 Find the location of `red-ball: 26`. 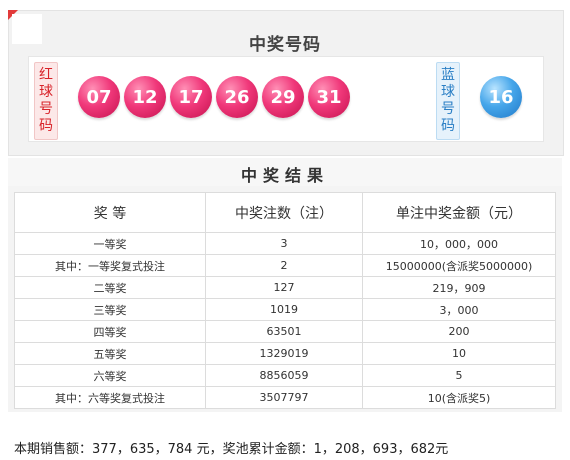

red-ball: 26 is located at coordinates (237, 97).